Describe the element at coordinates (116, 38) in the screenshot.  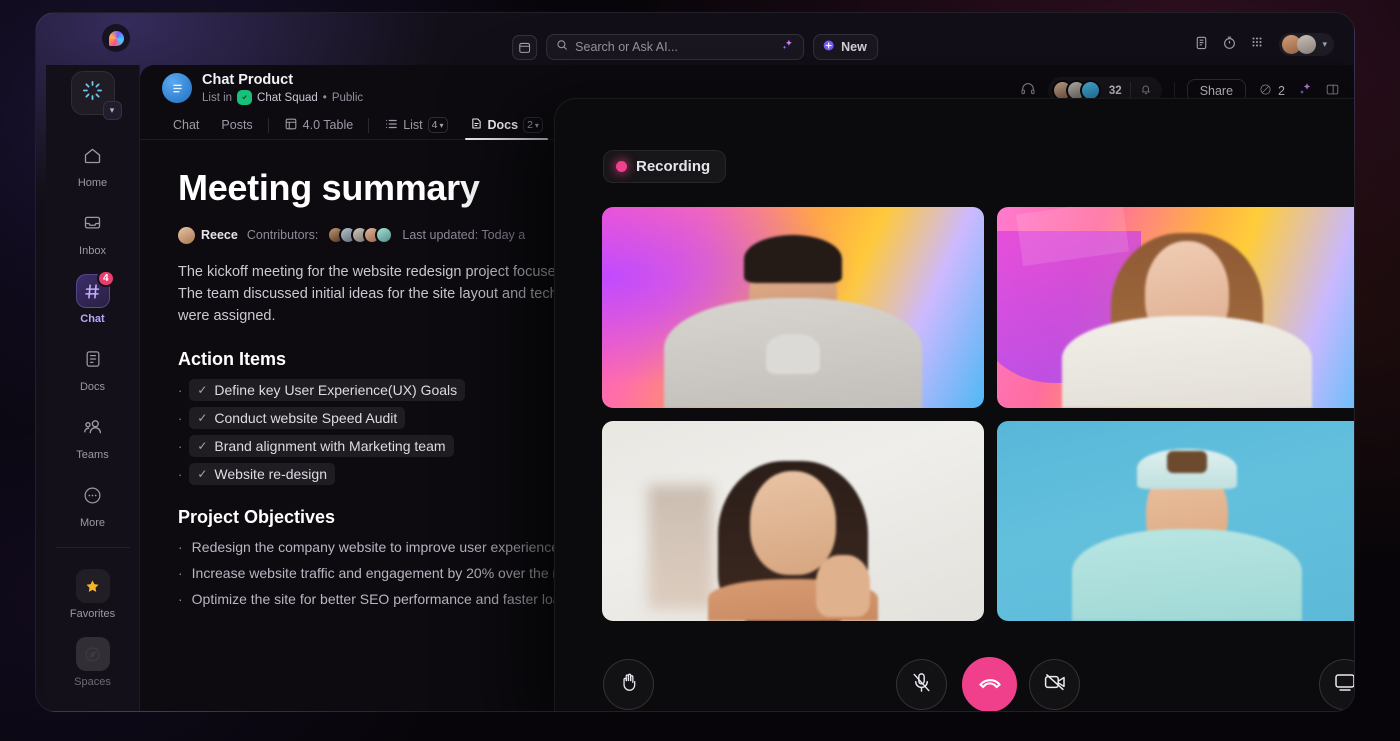
I see `workspace-logo-icon` at that location.